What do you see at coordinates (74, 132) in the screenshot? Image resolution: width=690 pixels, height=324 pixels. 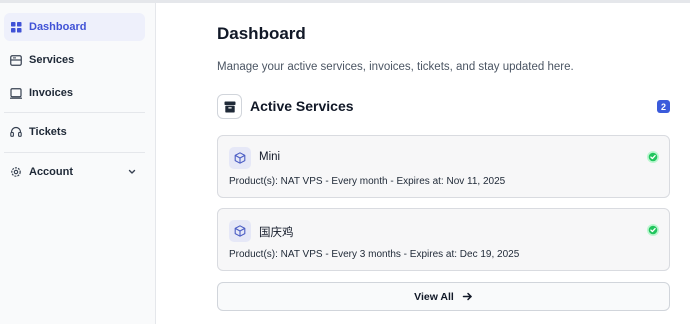 I see `sidebar-item-tickets: Tickets` at bounding box center [74, 132].